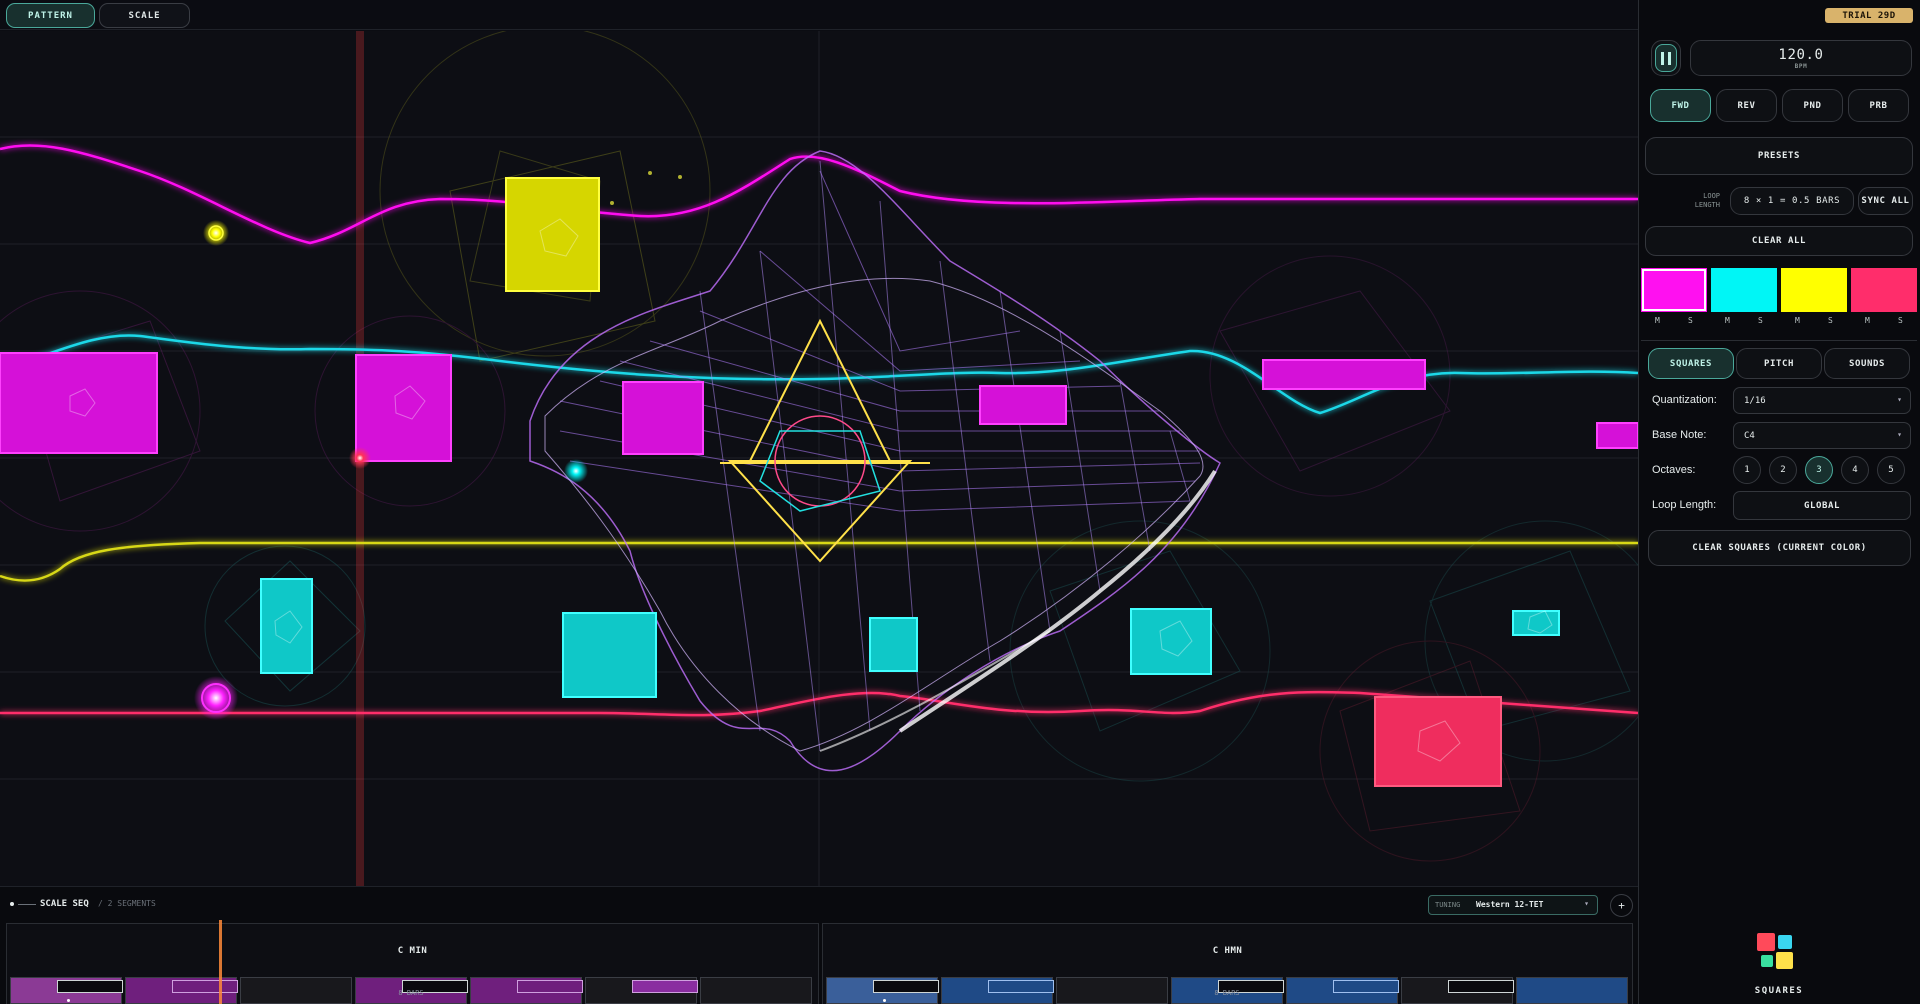 The height and width of the screenshot is (1004, 1920). I want to click on trial-badge: TRIAL 29D, so click(1869, 15).